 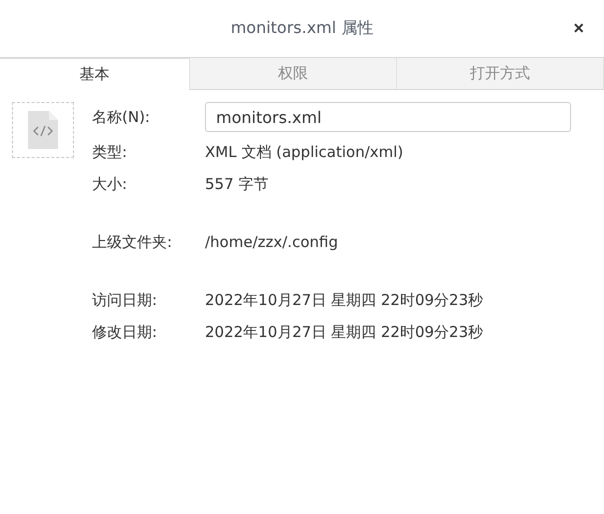 I want to click on field-value: XML 文档 (application/xml), so click(x=304, y=152).